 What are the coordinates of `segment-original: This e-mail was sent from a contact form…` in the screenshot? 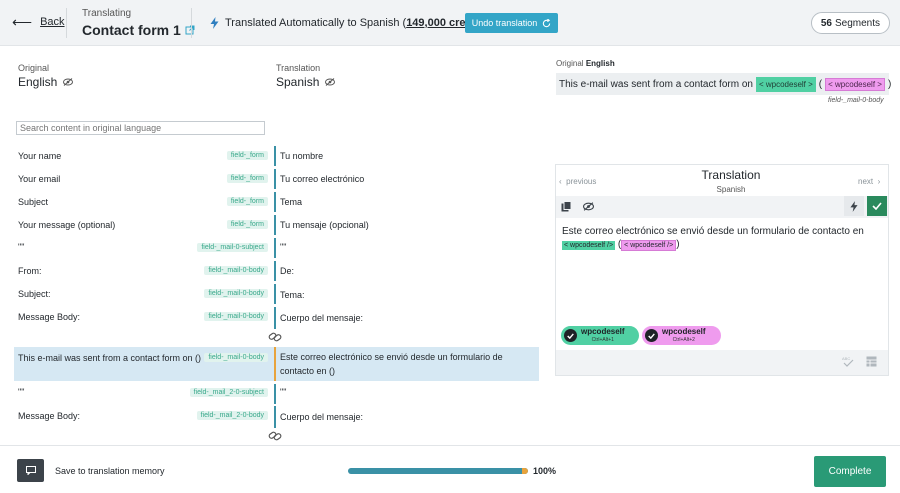 It's located at (110, 358).